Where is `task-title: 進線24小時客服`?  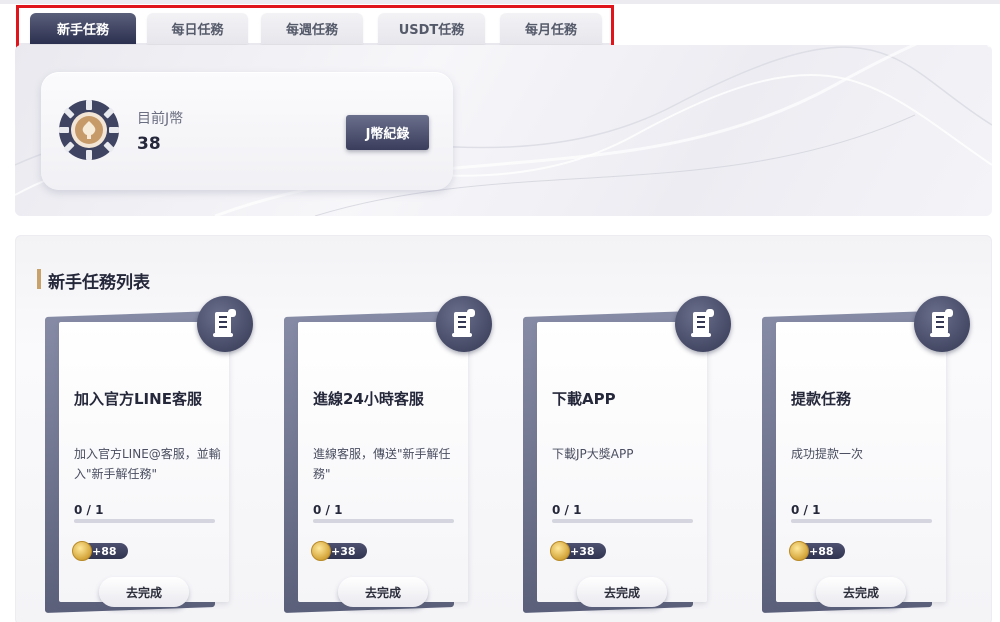
task-title: 進線24小時客服 is located at coordinates (368, 399).